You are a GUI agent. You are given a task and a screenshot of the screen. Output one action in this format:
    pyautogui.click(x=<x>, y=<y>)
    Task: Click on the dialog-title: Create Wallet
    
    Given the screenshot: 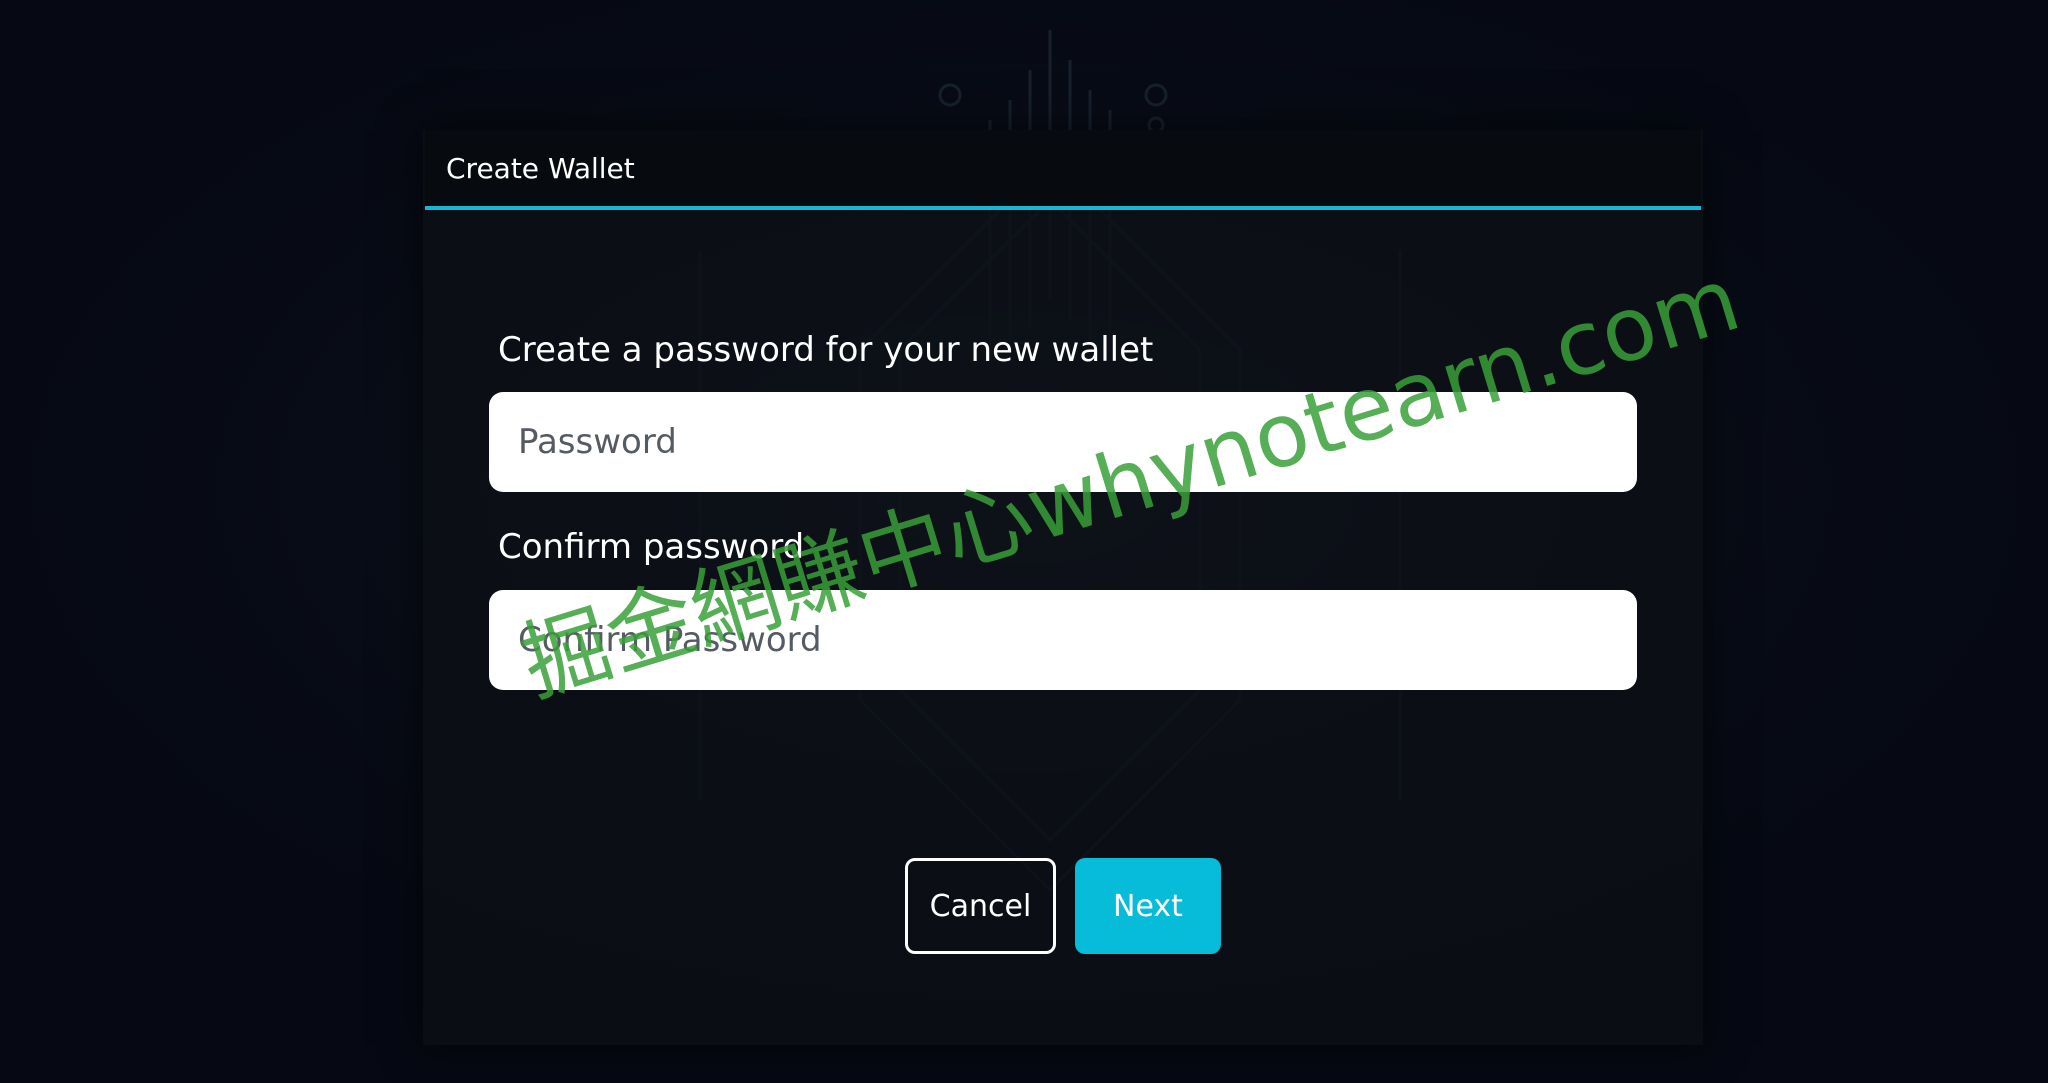 What is the action you would take?
    pyautogui.click(x=540, y=168)
    